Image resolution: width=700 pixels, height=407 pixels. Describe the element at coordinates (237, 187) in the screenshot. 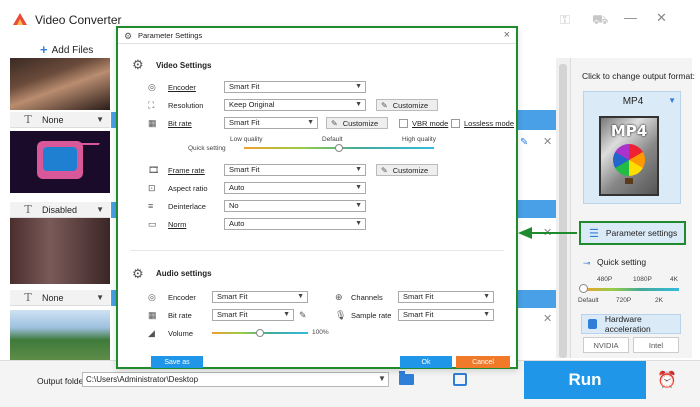

I see `select-value: Auto` at that location.